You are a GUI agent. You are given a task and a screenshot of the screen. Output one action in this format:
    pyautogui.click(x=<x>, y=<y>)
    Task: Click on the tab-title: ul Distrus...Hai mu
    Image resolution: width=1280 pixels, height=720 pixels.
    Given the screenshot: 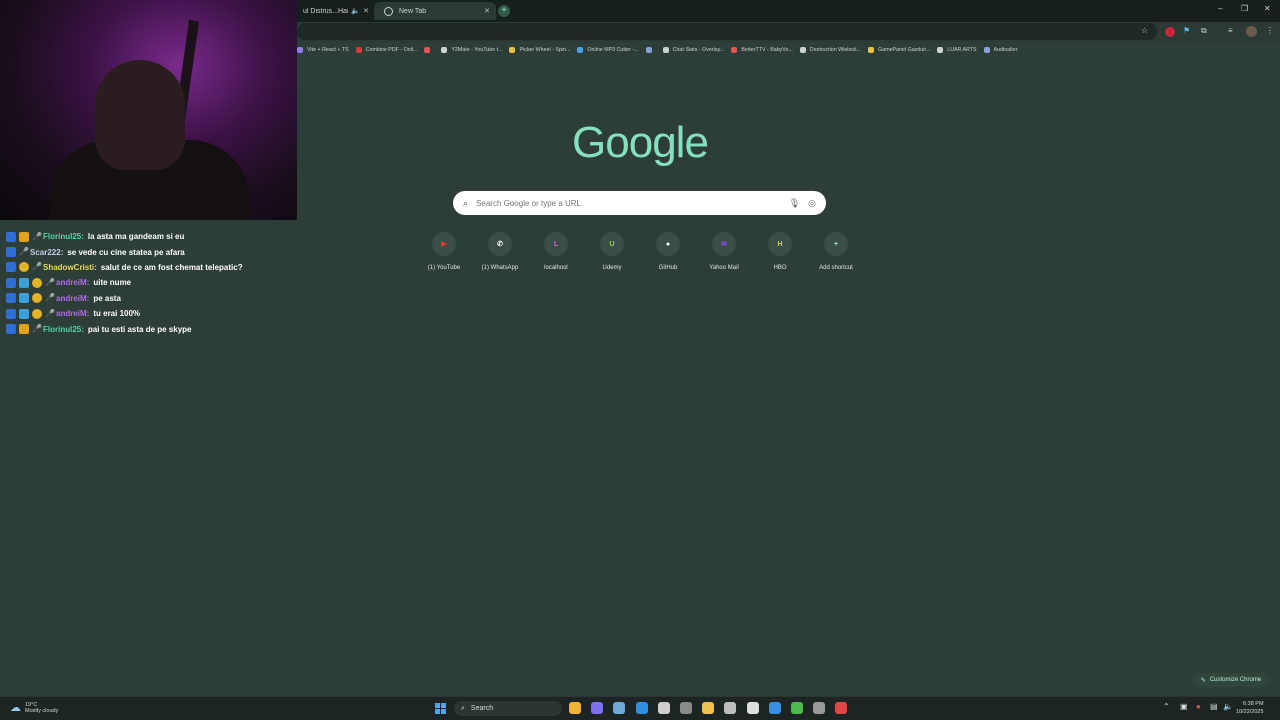 What is the action you would take?
    pyautogui.click(x=326, y=11)
    